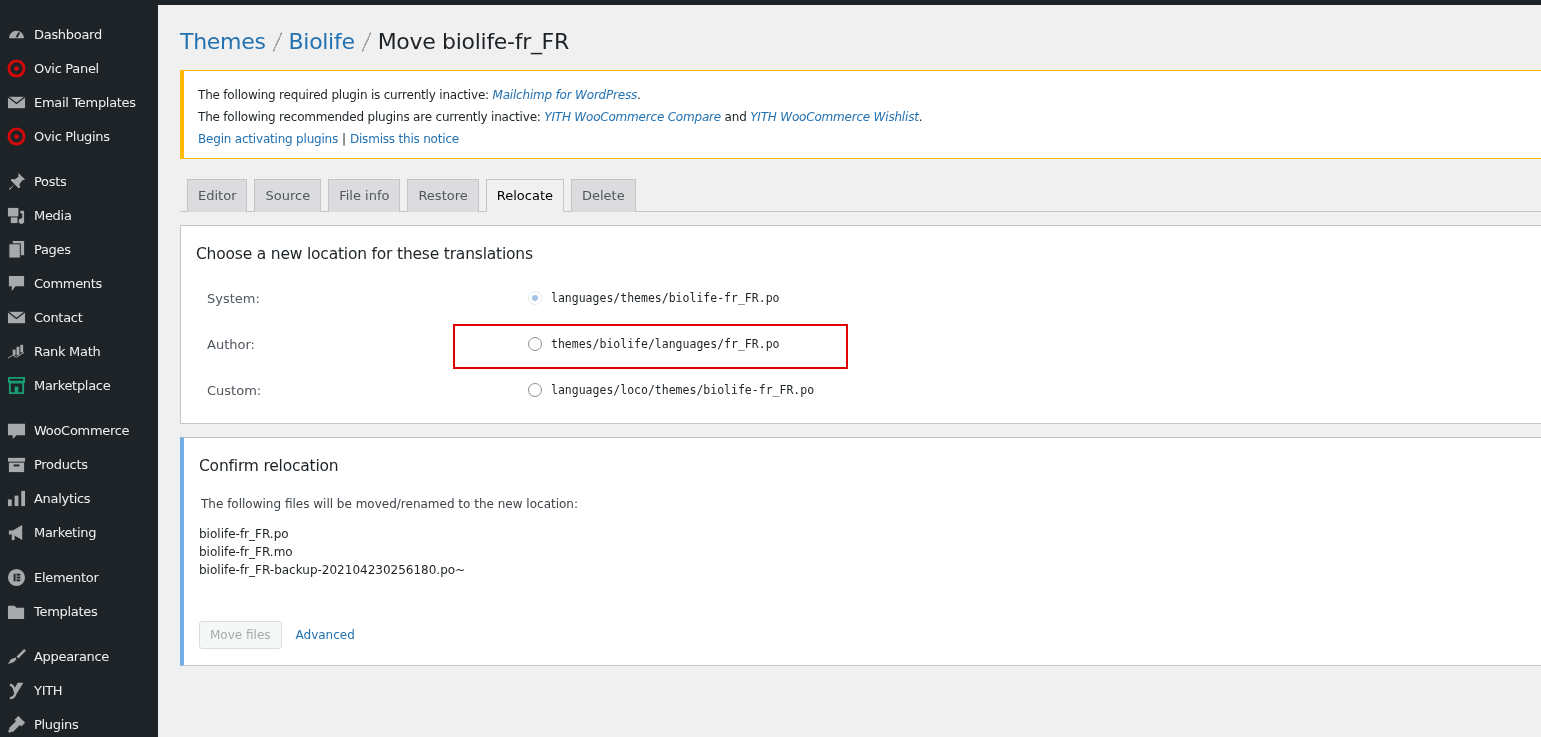  What do you see at coordinates (404, 139) in the screenshot?
I see `notice-action-link: Dismiss this notice` at bounding box center [404, 139].